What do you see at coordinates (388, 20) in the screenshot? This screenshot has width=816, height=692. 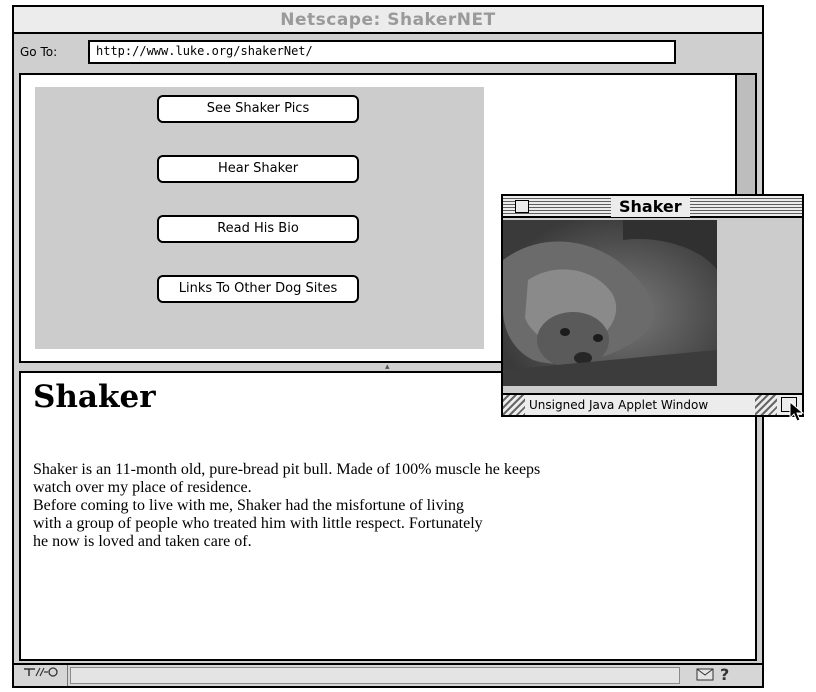 I see `window-title: Netscape: ShakerNET` at bounding box center [388, 20].